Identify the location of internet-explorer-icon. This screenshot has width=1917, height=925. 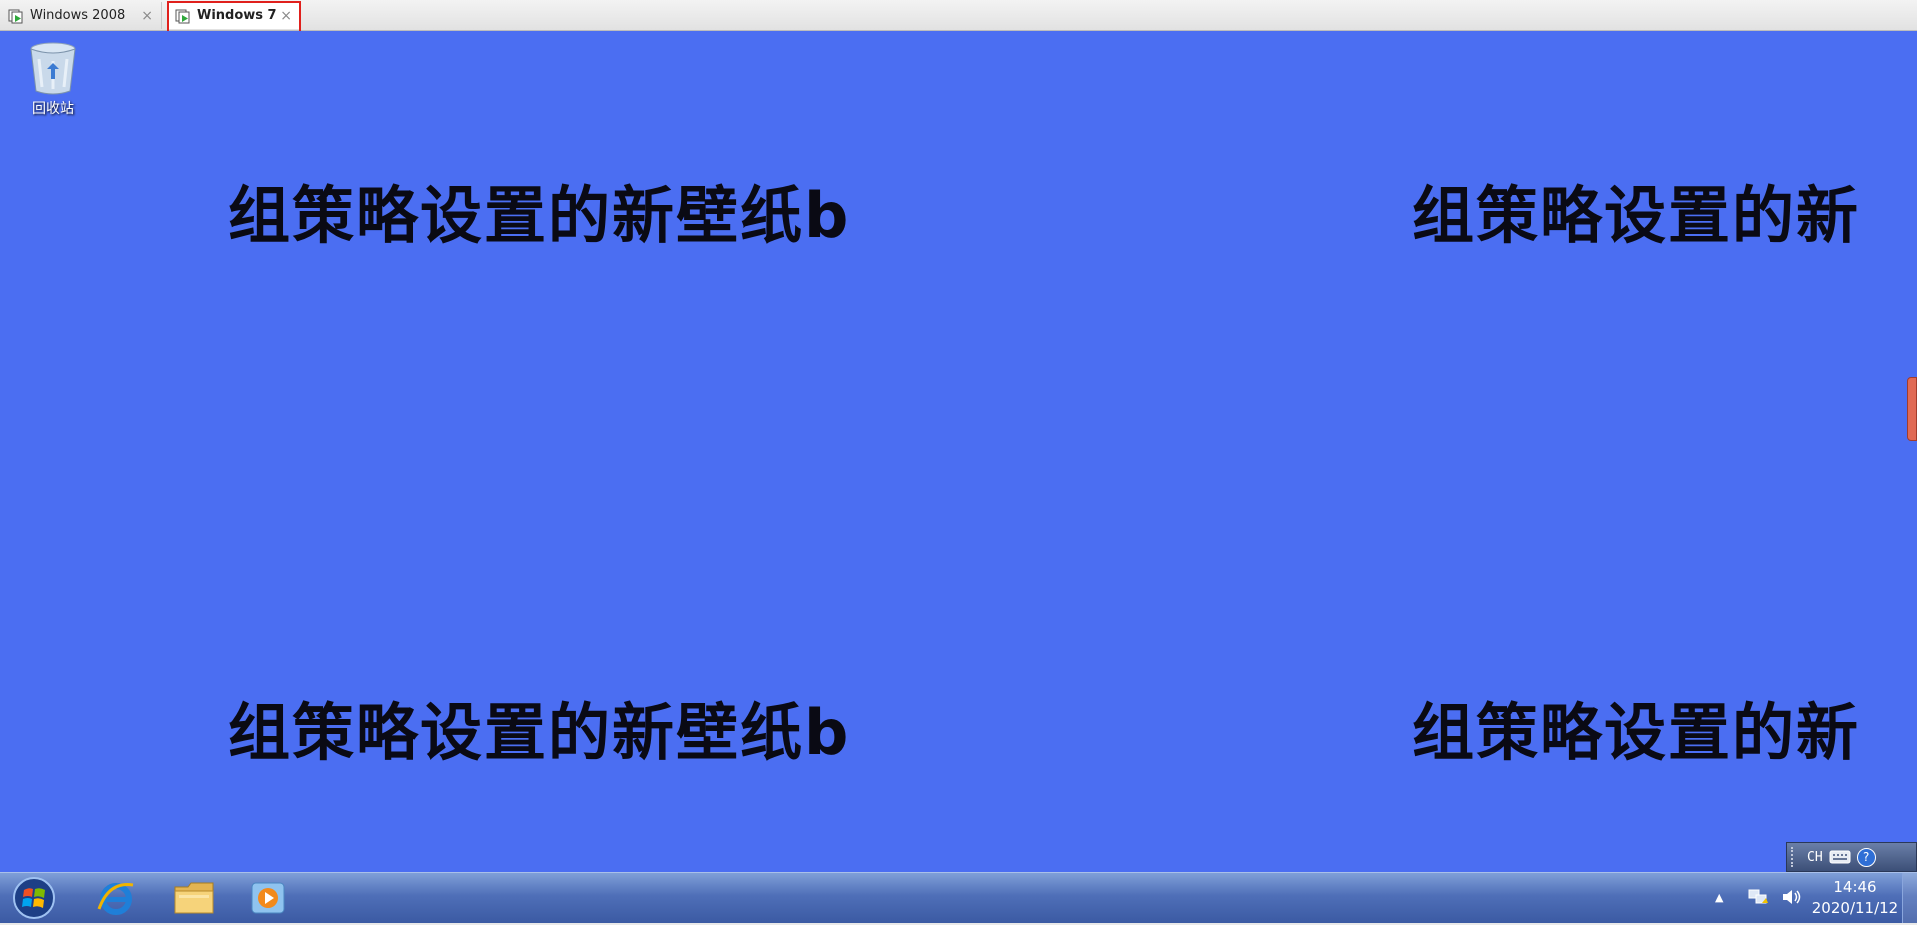
(115, 899).